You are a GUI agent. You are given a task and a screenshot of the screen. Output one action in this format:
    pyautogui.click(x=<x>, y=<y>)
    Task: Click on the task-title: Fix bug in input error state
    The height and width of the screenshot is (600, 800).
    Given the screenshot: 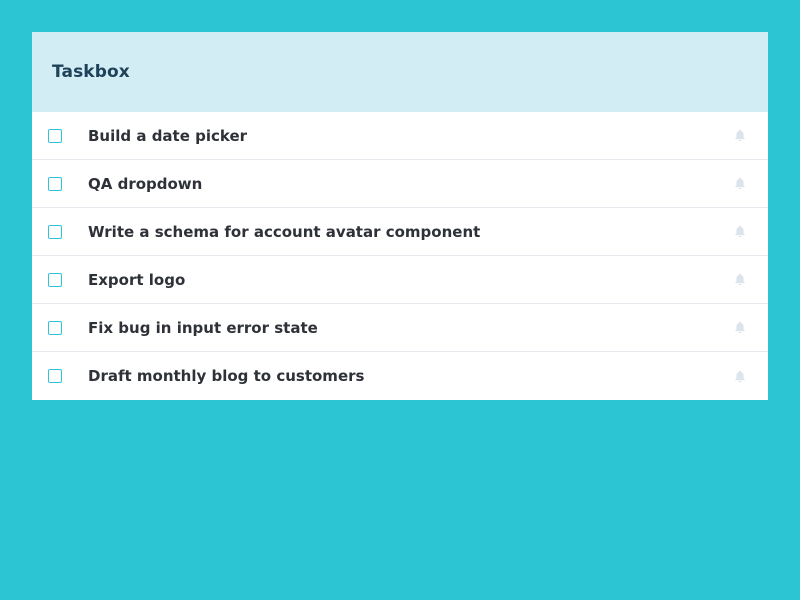 What is the action you would take?
    pyautogui.click(x=203, y=327)
    